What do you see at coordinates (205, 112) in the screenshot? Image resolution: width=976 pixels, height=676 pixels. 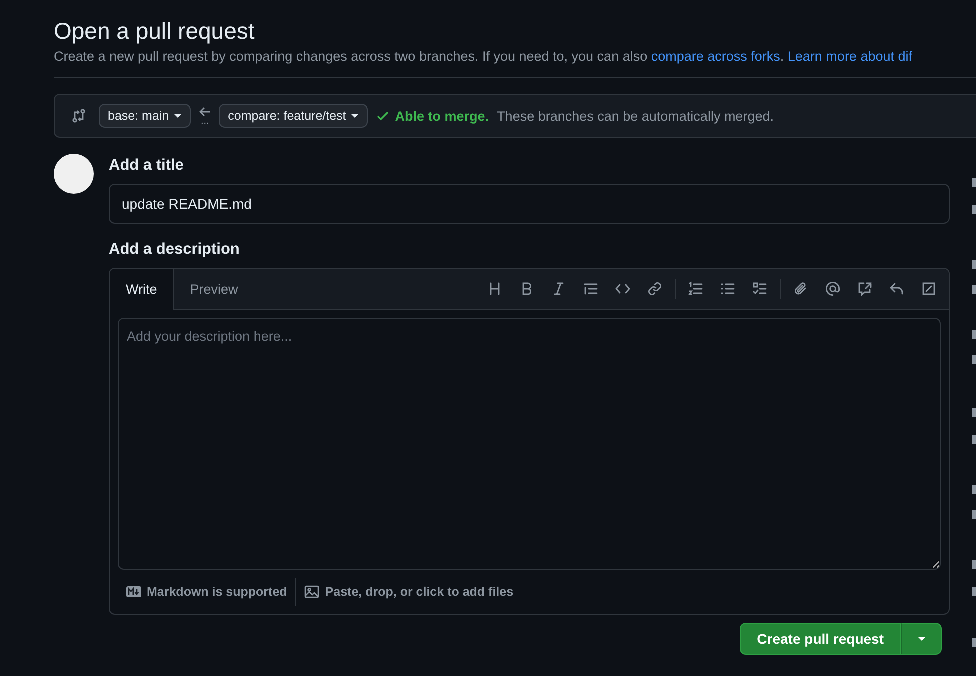 I see `left-arrow-icon` at bounding box center [205, 112].